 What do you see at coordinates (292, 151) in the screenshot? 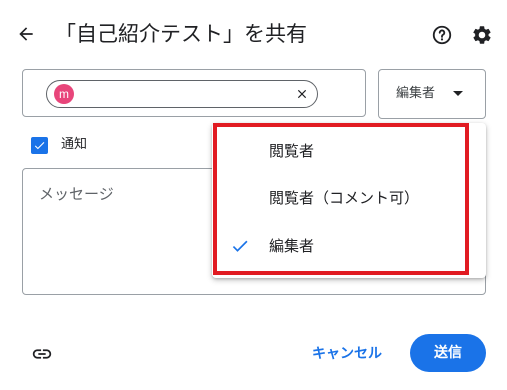
I see `menu-item-label: 閲覧者` at bounding box center [292, 151].